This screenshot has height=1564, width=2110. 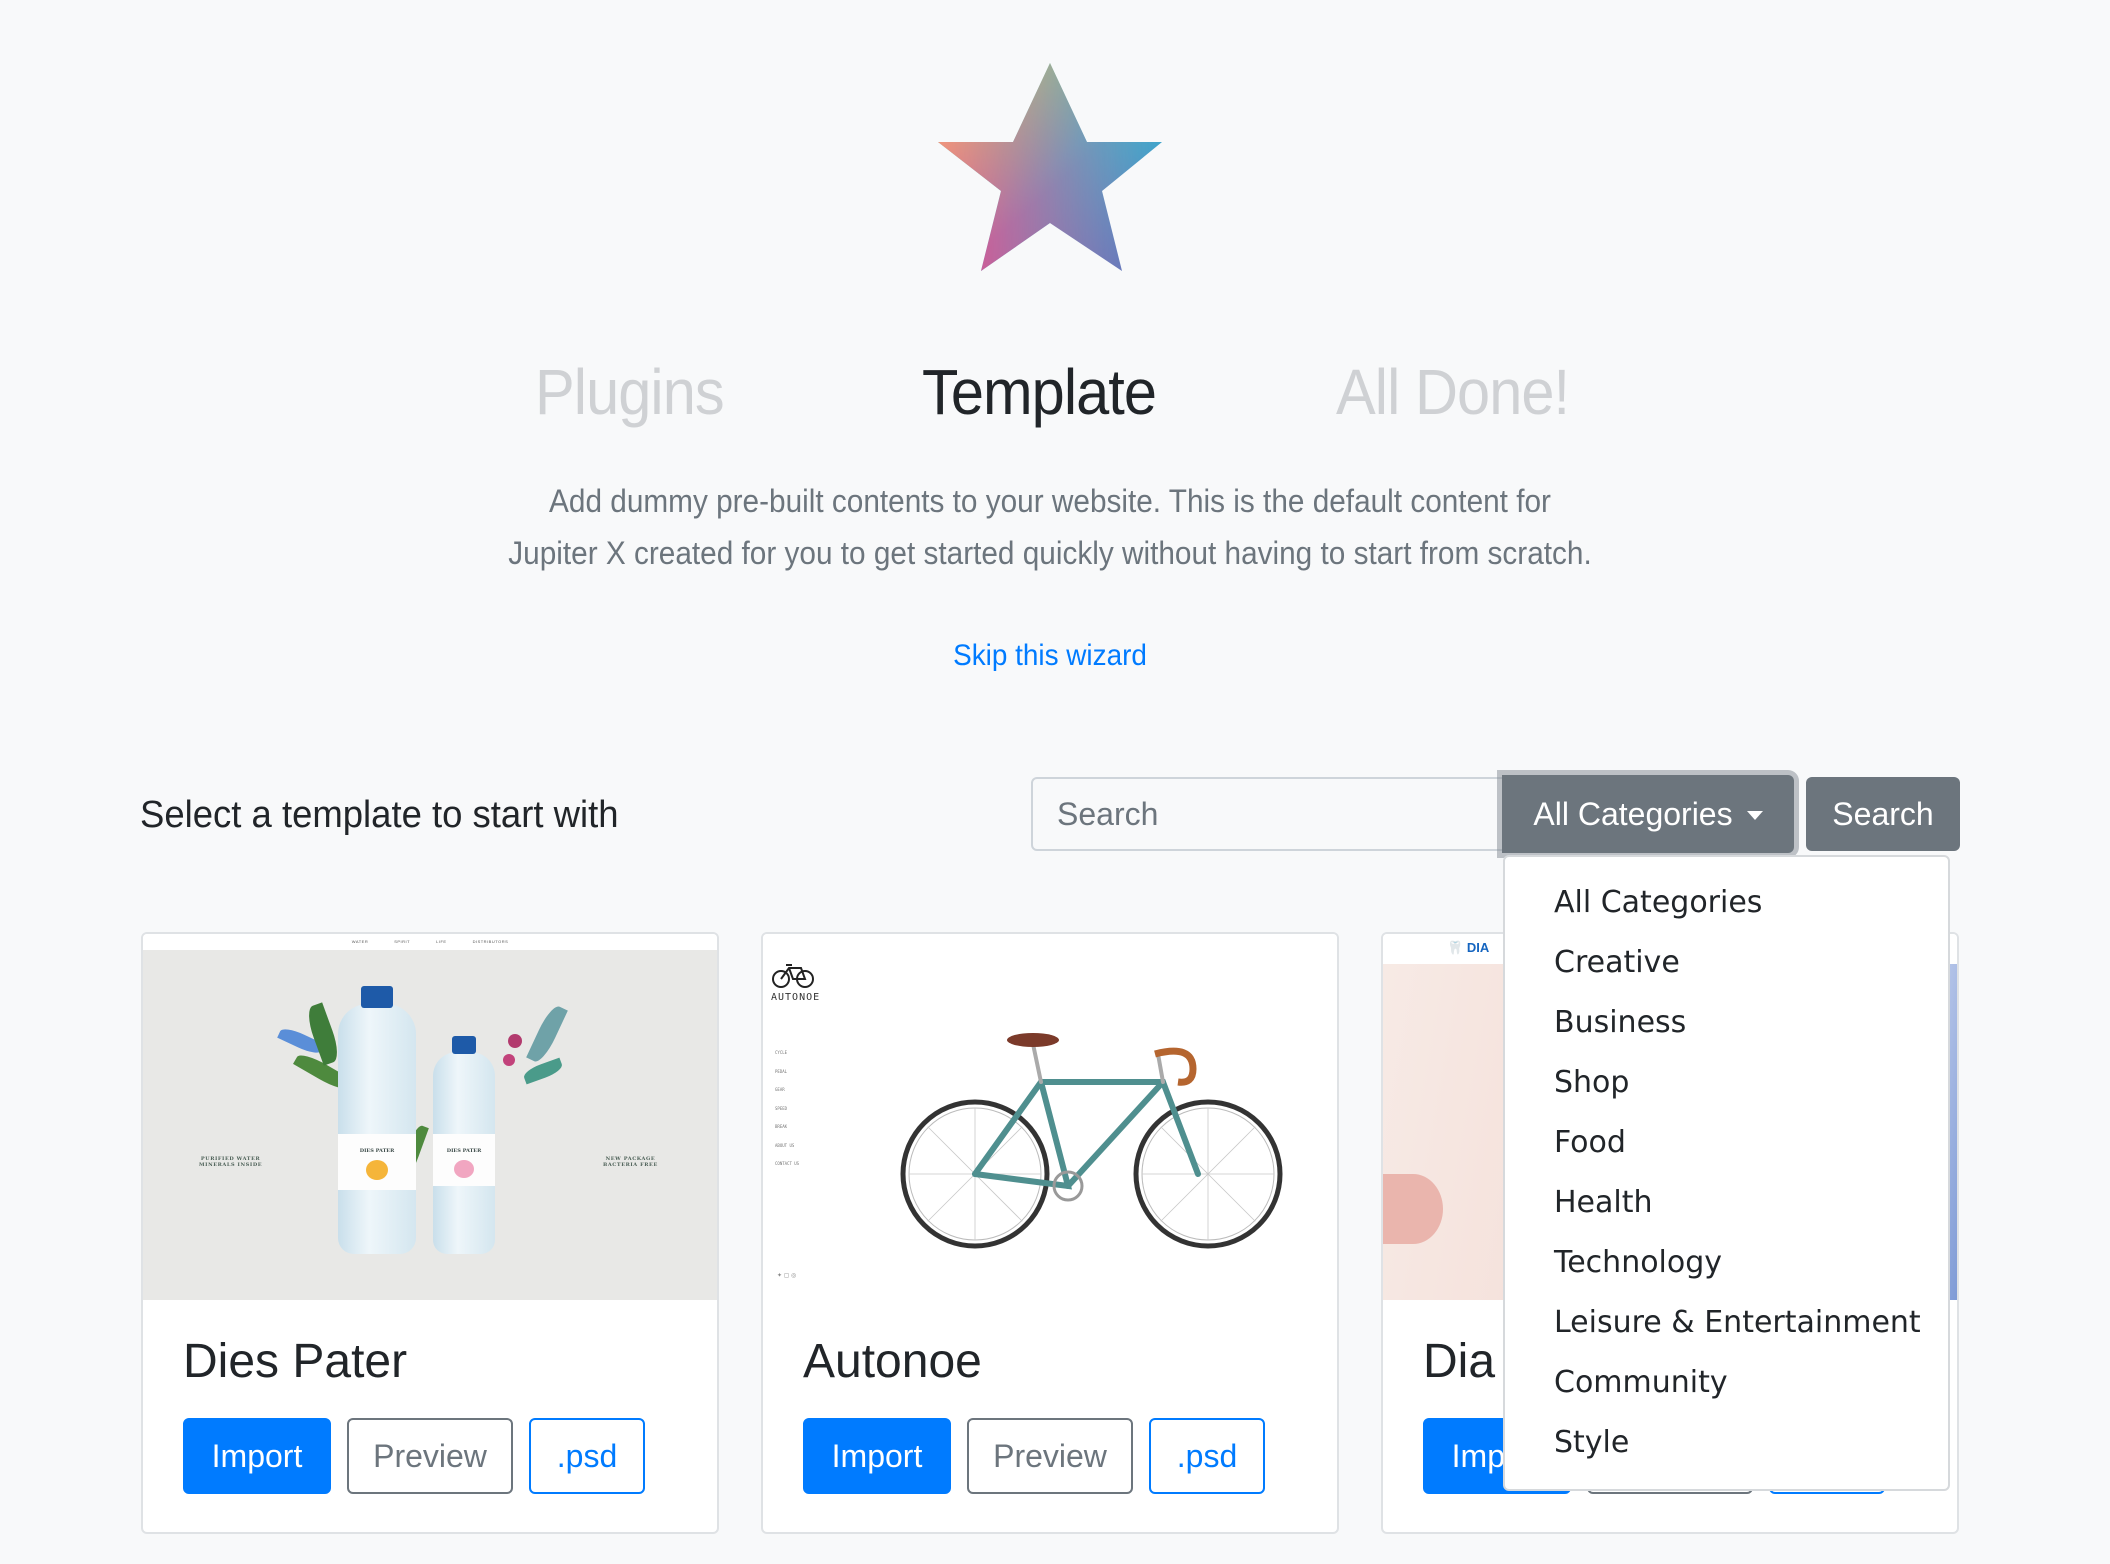 What do you see at coordinates (1459, 1361) in the screenshot?
I see `template-title: Dia` at bounding box center [1459, 1361].